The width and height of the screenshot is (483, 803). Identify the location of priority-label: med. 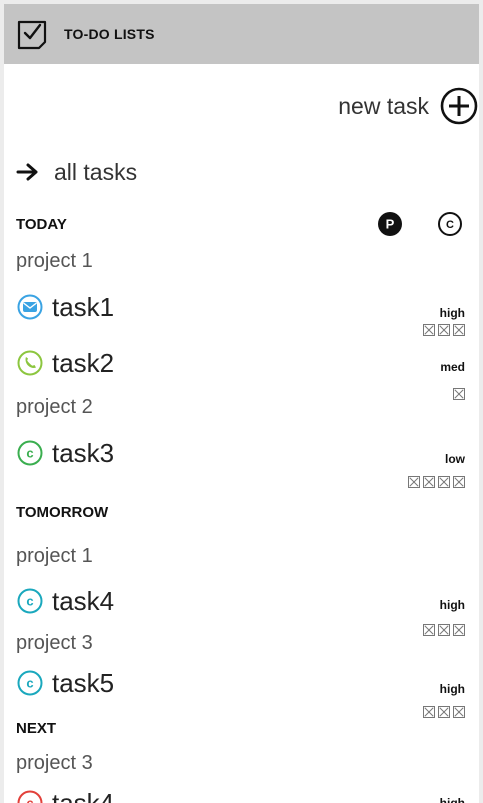
(452, 367).